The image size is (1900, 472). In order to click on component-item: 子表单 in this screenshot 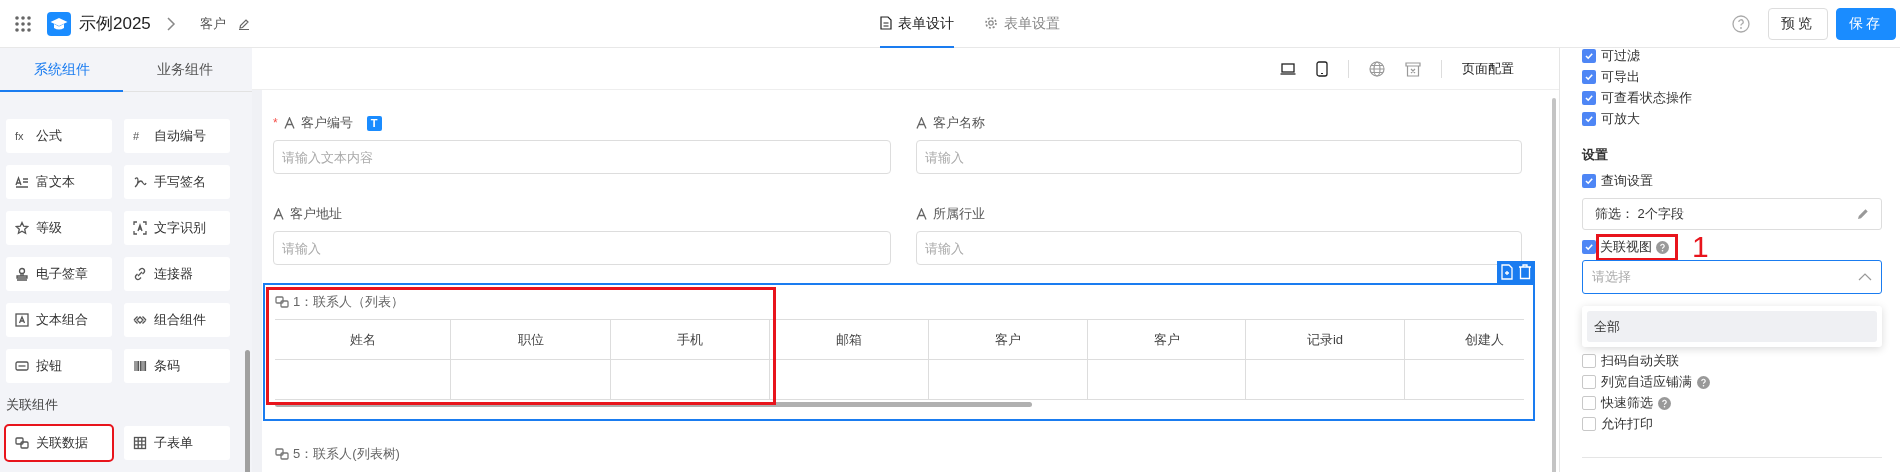, I will do `click(177, 442)`.